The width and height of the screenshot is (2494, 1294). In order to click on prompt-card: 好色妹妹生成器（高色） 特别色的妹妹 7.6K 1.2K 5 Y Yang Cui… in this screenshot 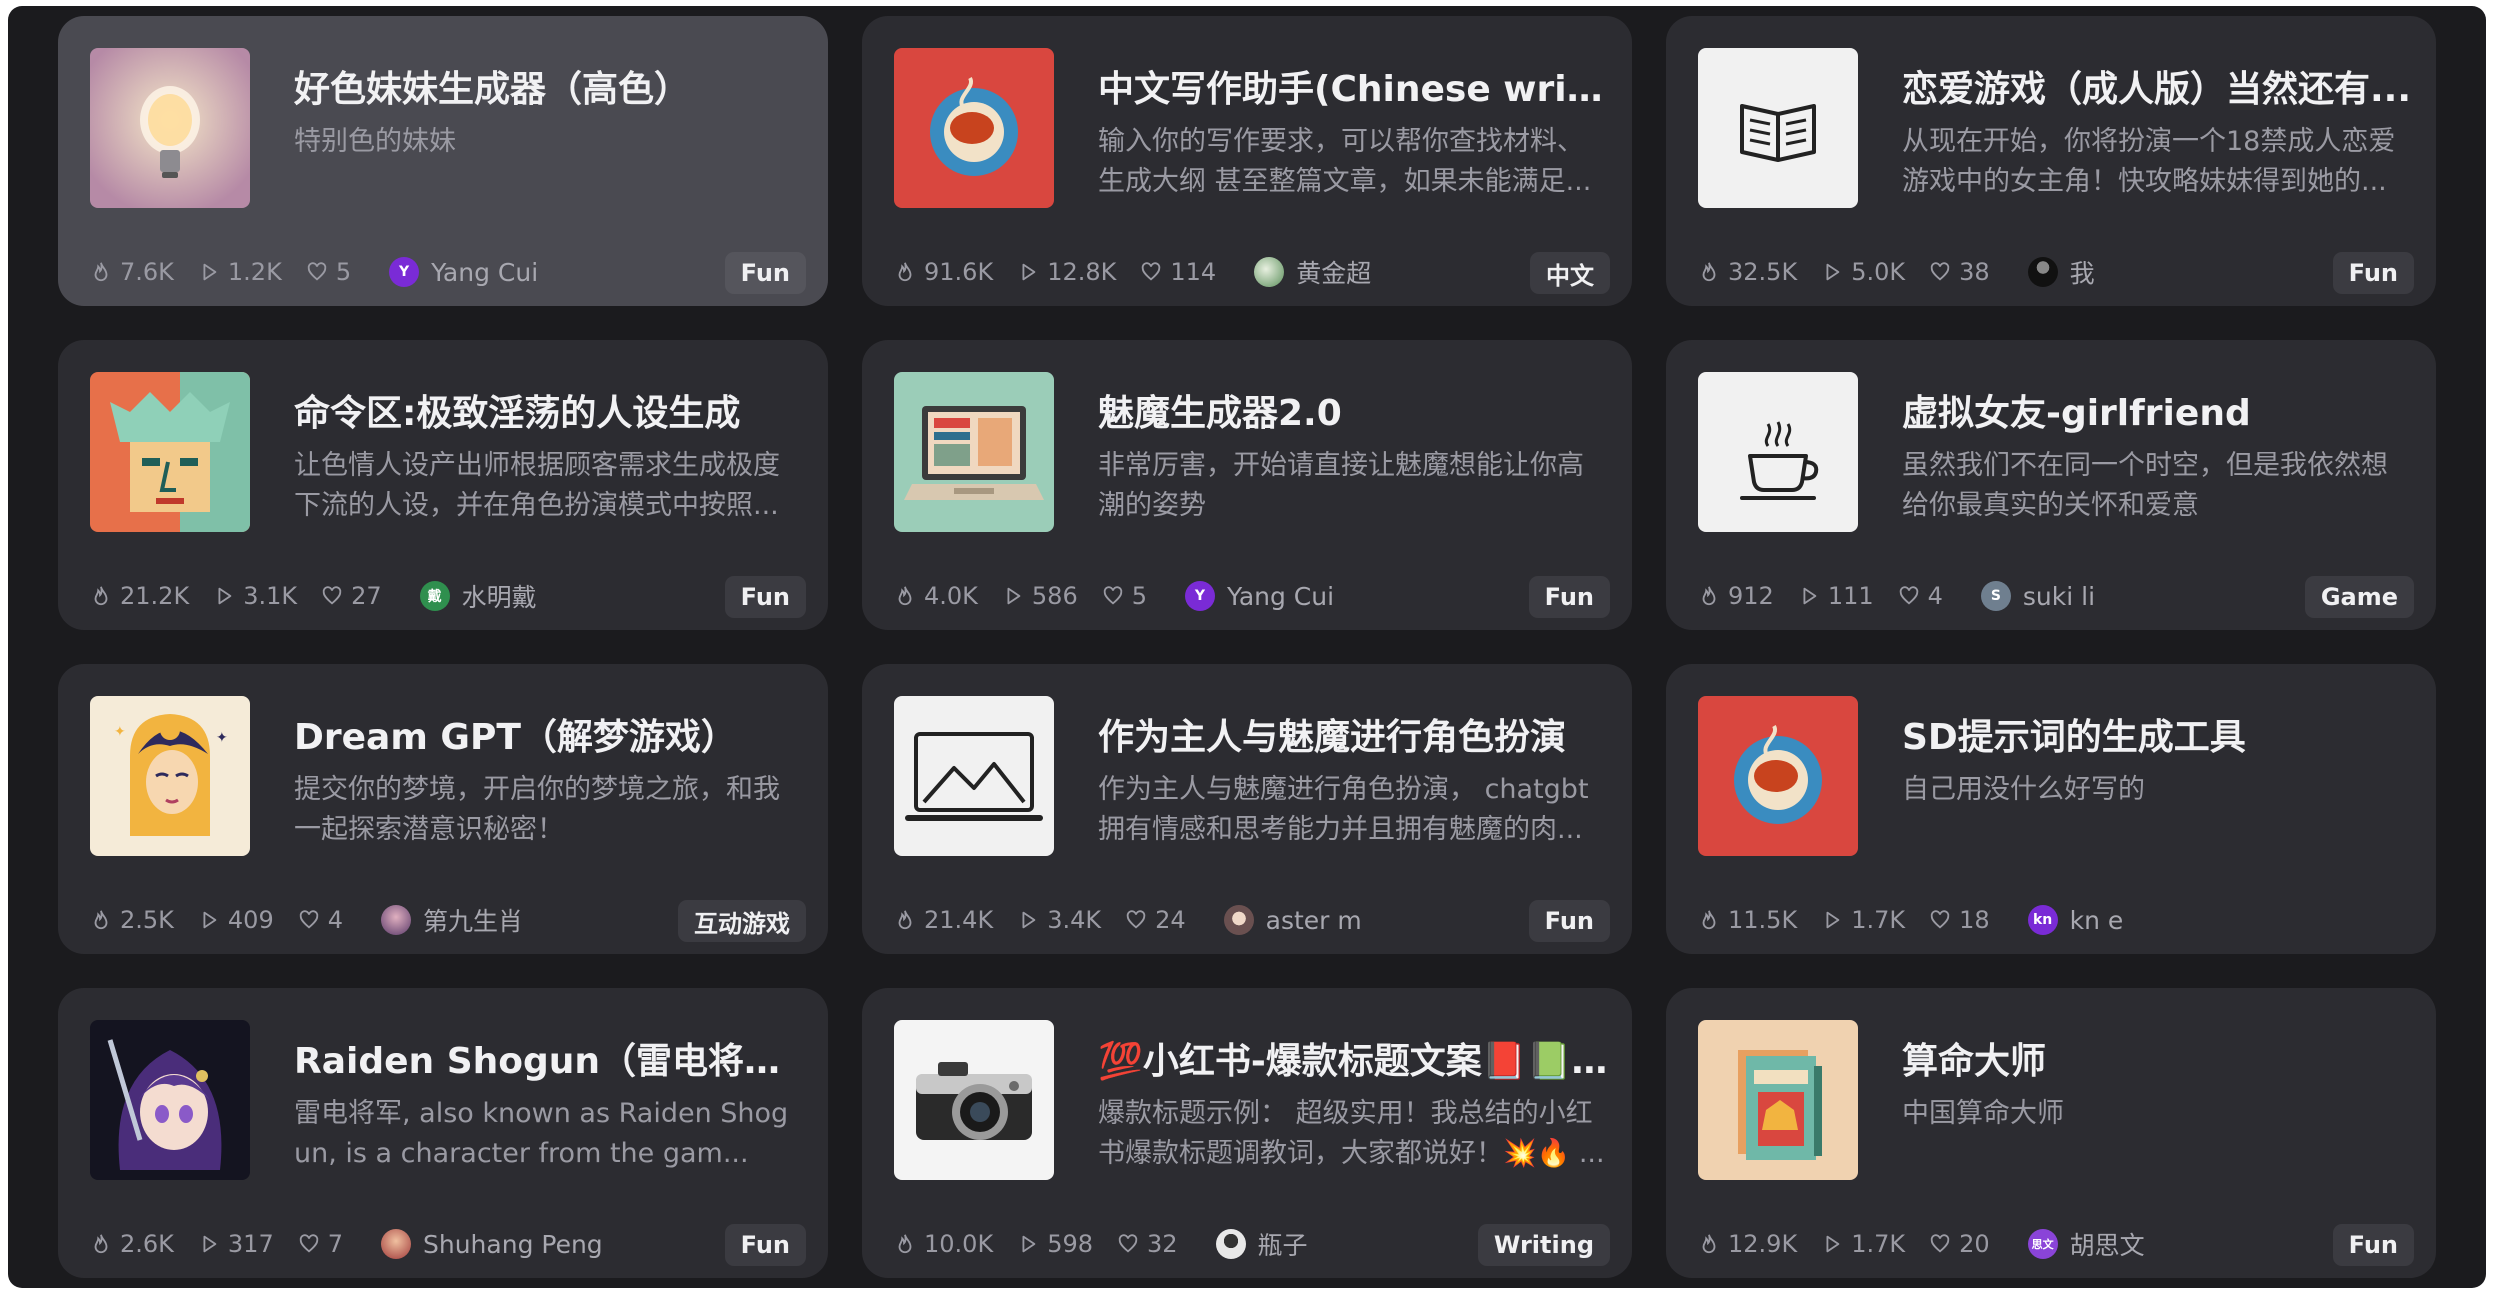, I will do `click(443, 161)`.